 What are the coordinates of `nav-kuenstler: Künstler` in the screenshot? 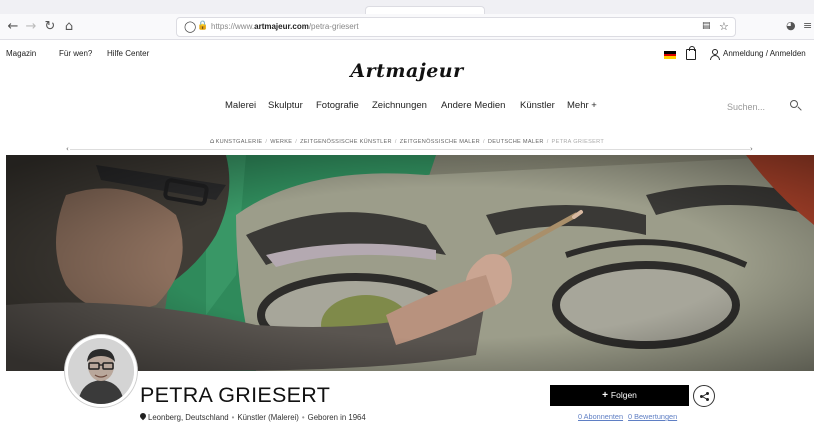 It's located at (537, 105).